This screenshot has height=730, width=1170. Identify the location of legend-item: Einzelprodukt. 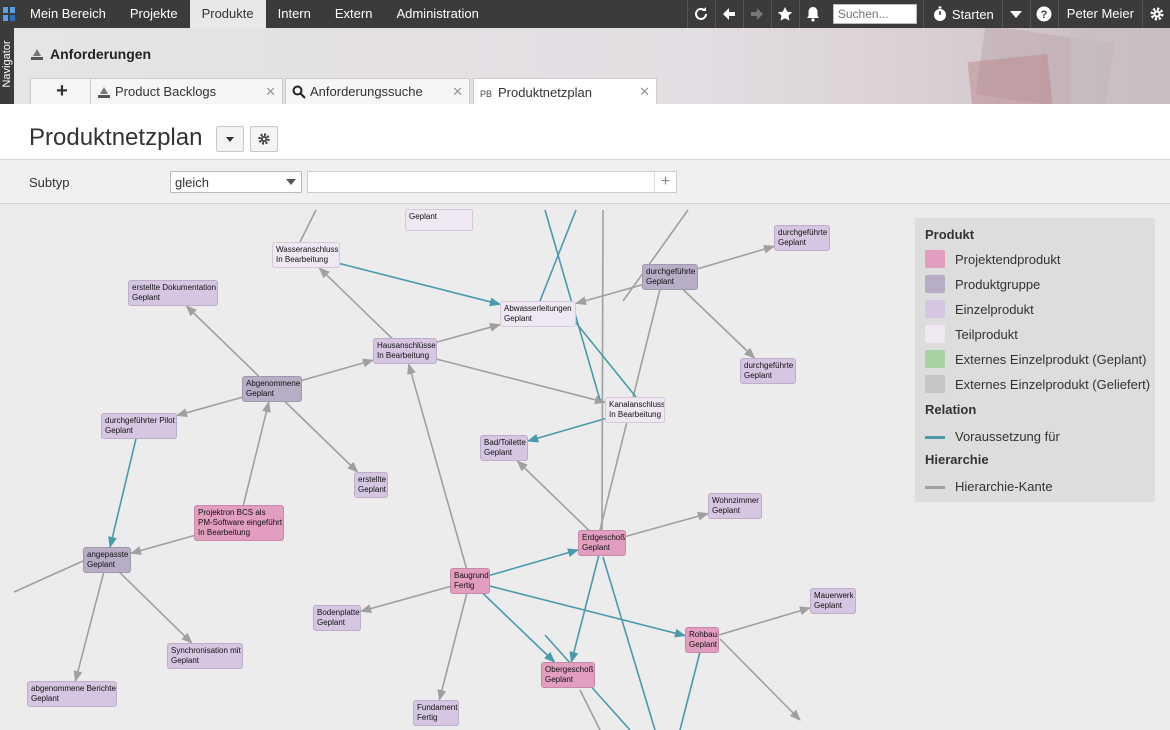
(979, 309).